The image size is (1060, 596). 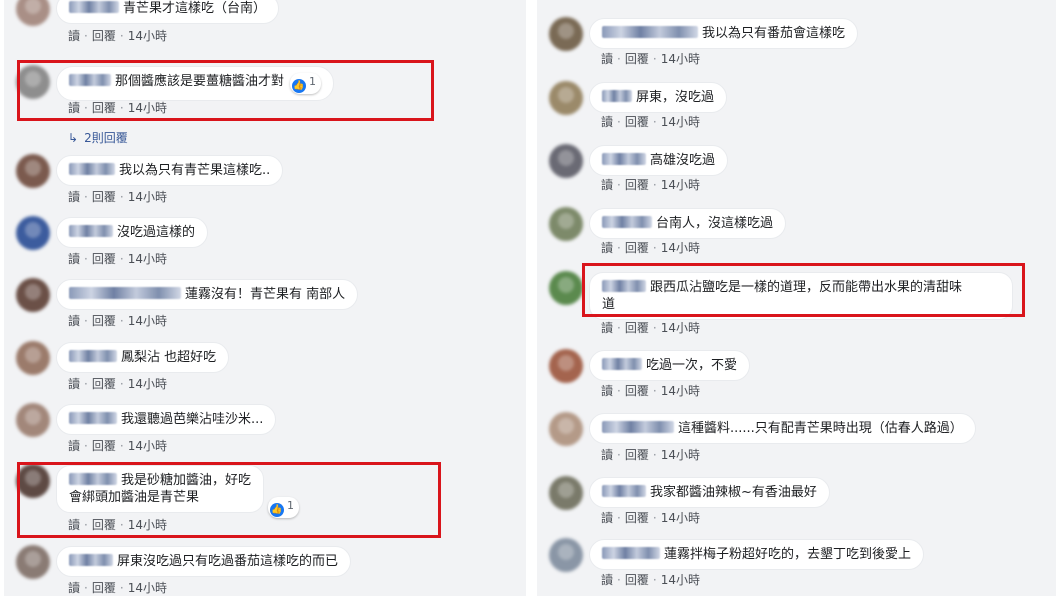 What do you see at coordinates (670, 365) in the screenshot?
I see `comment-bubble: 吃過一次，不愛` at bounding box center [670, 365].